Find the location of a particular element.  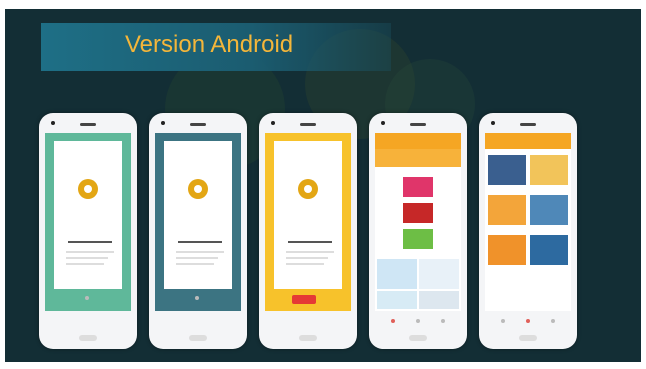

app-screen-slate is located at coordinates (198, 222).